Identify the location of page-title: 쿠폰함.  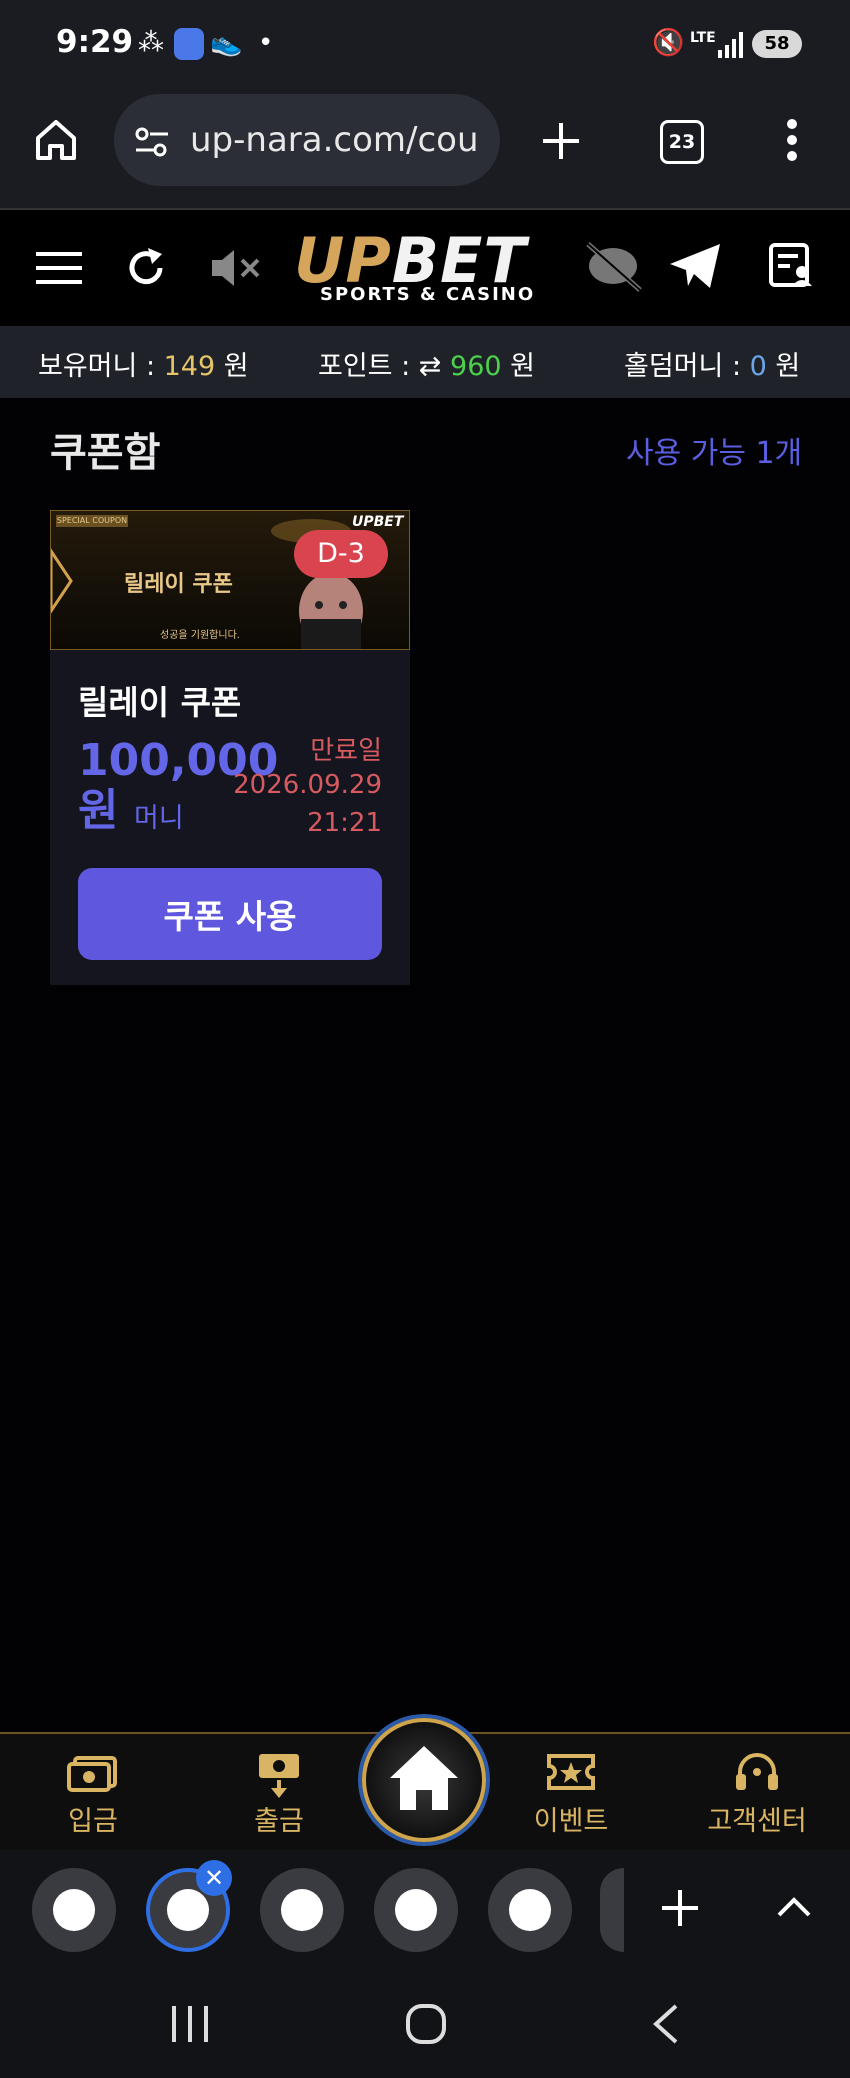
(105, 453).